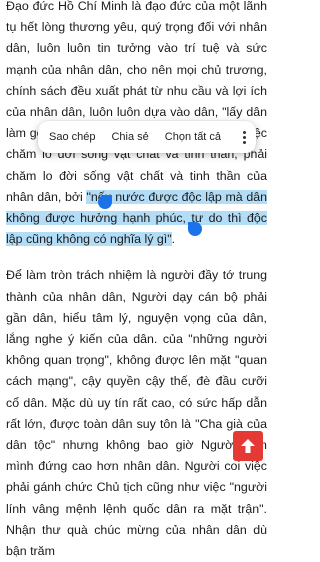 The height and width of the screenshot is (562, 320). What do you see at coordinates (195, 229) in the screenshot?
I see `selection-end-handle` at bounding box center [195, 229].